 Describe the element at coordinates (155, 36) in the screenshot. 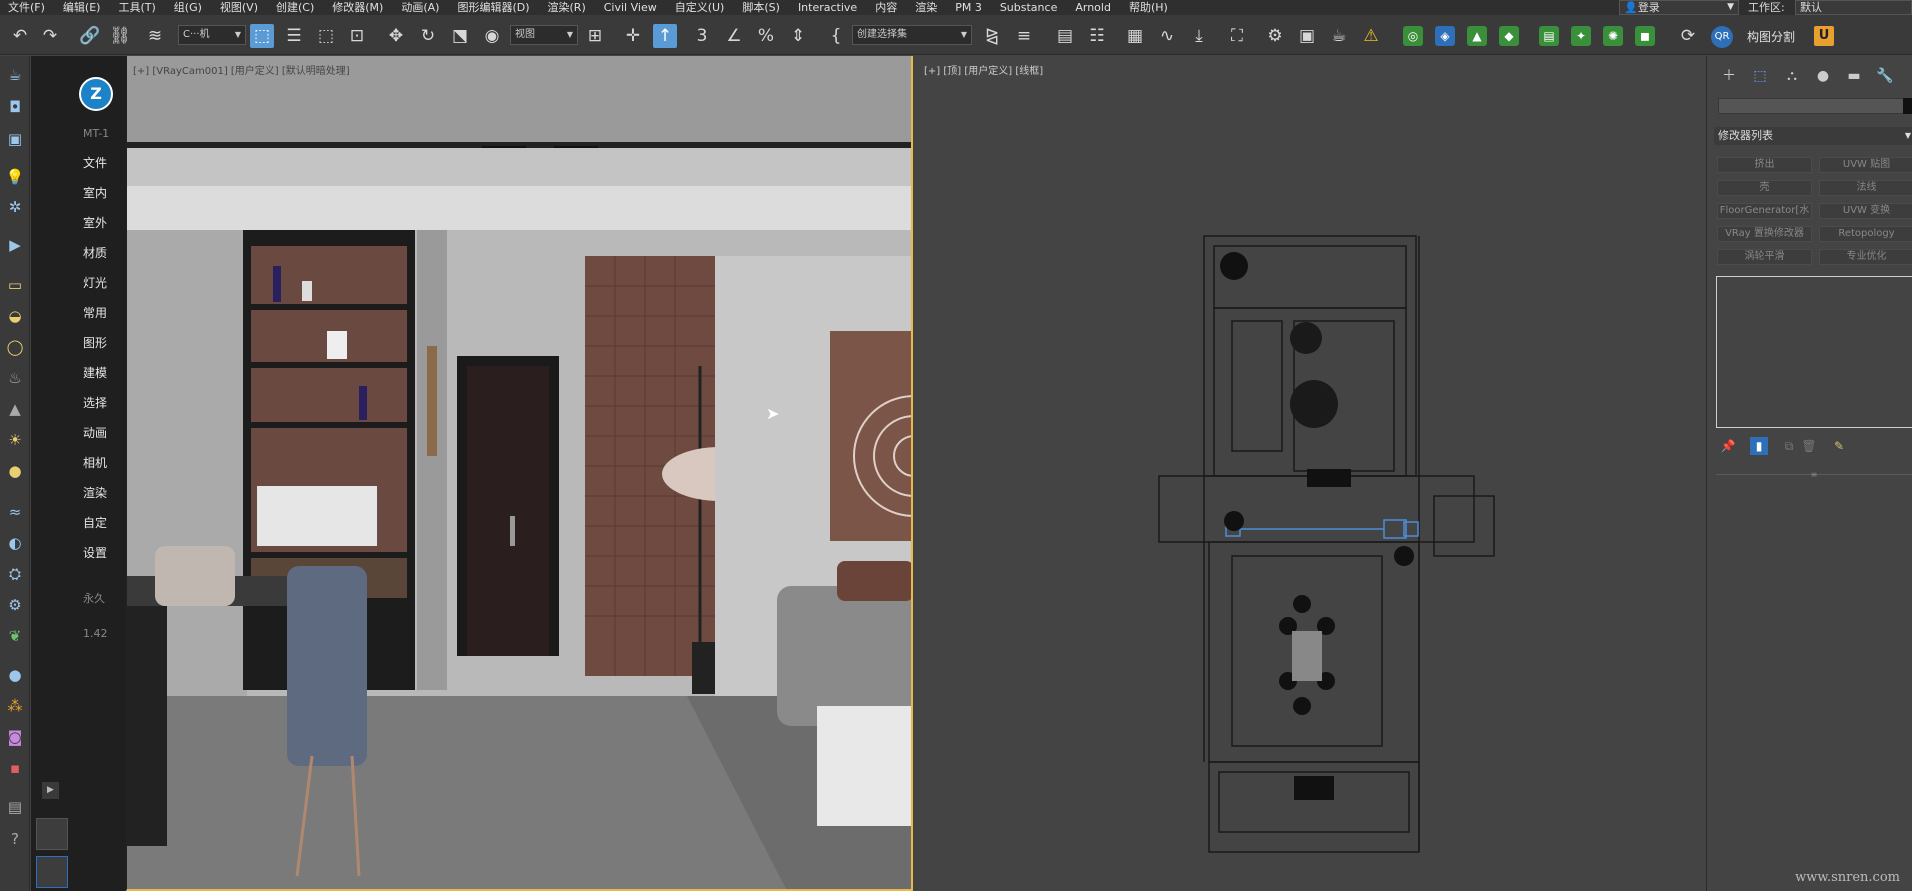

I see `bind-spacewarp-icon: ≋` at that location.